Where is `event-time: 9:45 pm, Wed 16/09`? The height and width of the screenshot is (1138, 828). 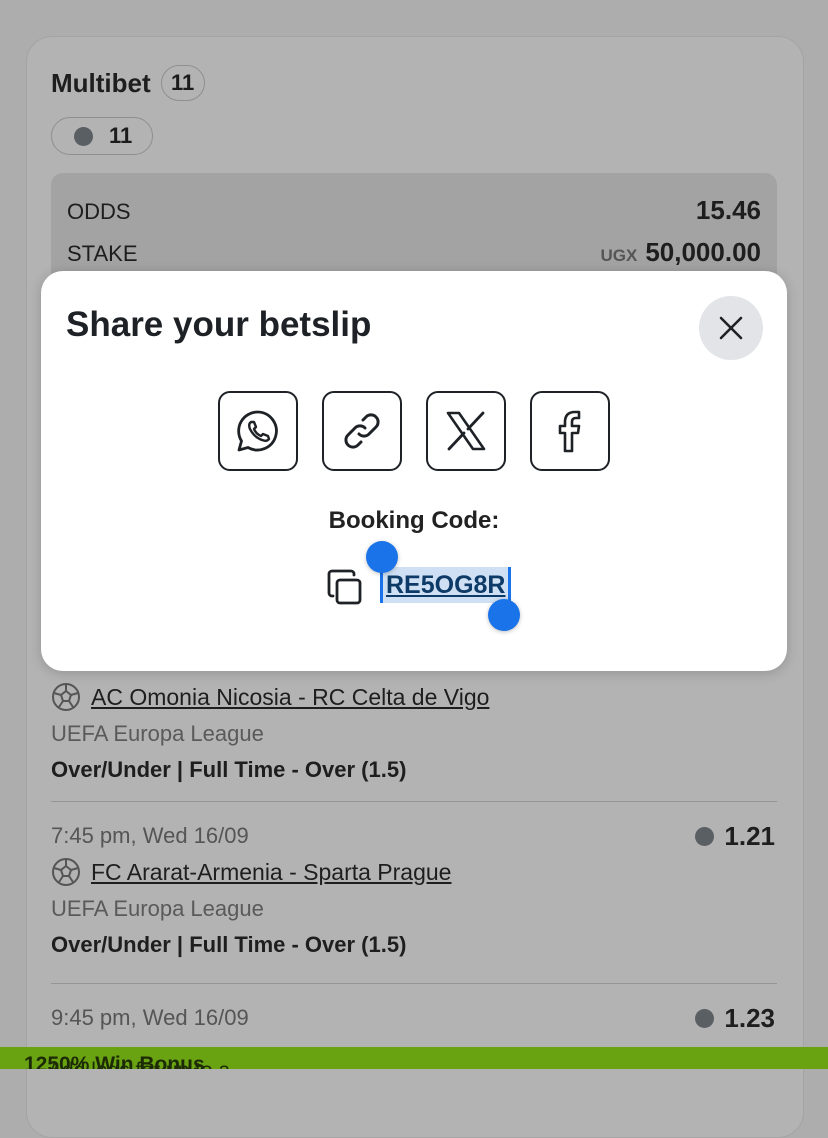
event-time: 9:45 pm, Wed 16/09 is located at coordinates (150, 1017).